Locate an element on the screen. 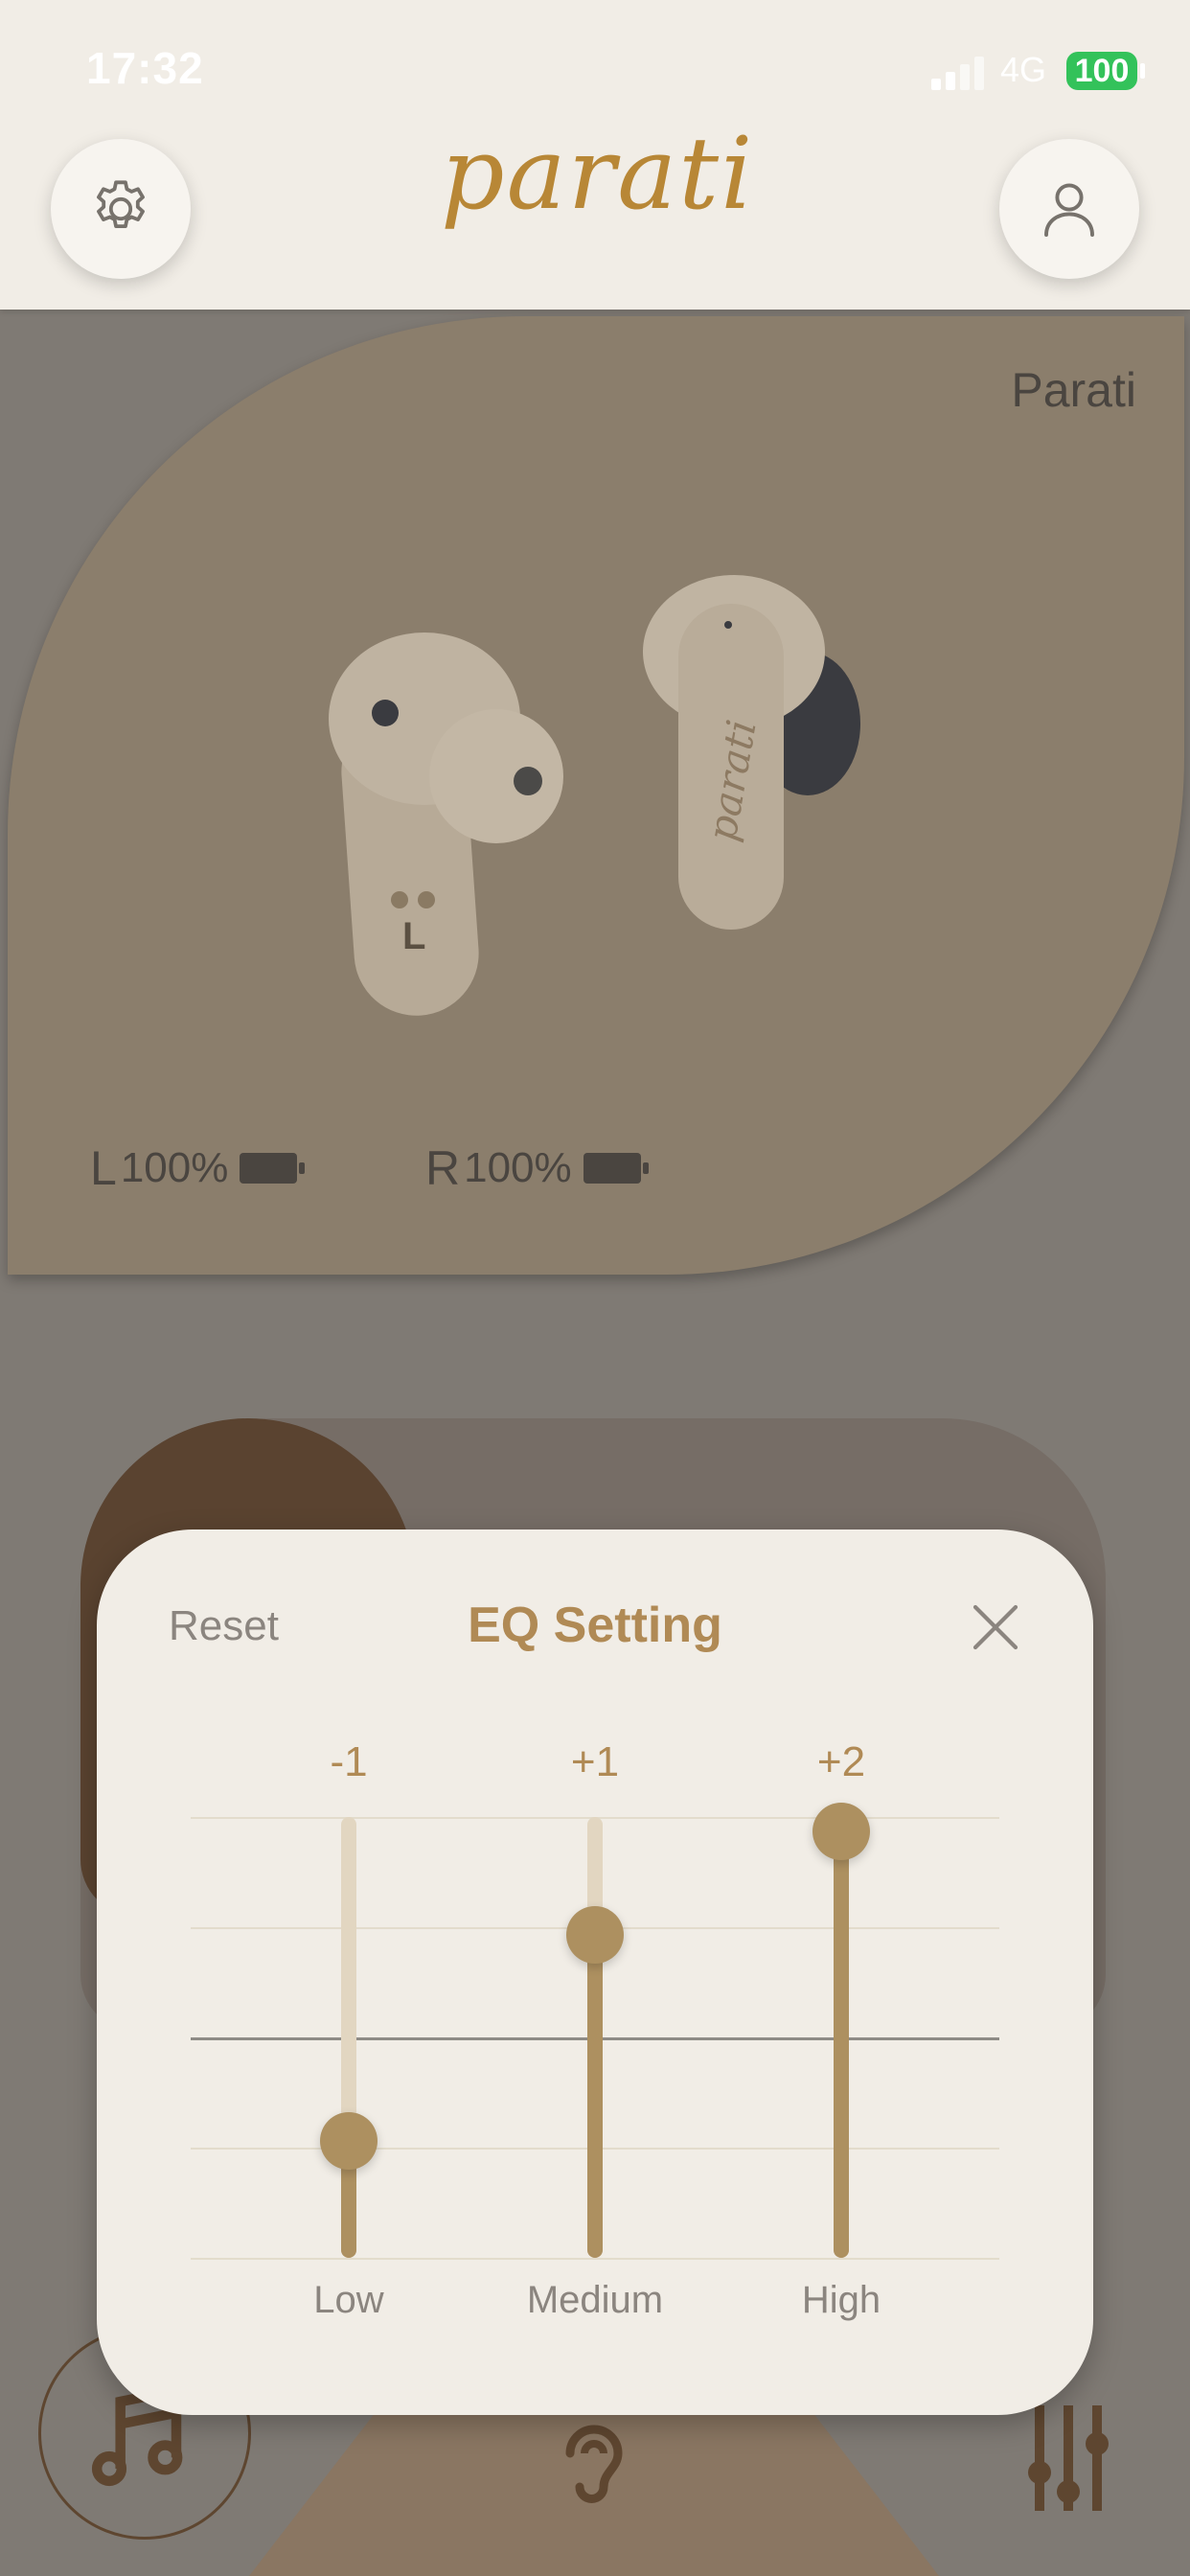 The image size is (1190, 2576). gear-icon is located at coordinates (121, 204).